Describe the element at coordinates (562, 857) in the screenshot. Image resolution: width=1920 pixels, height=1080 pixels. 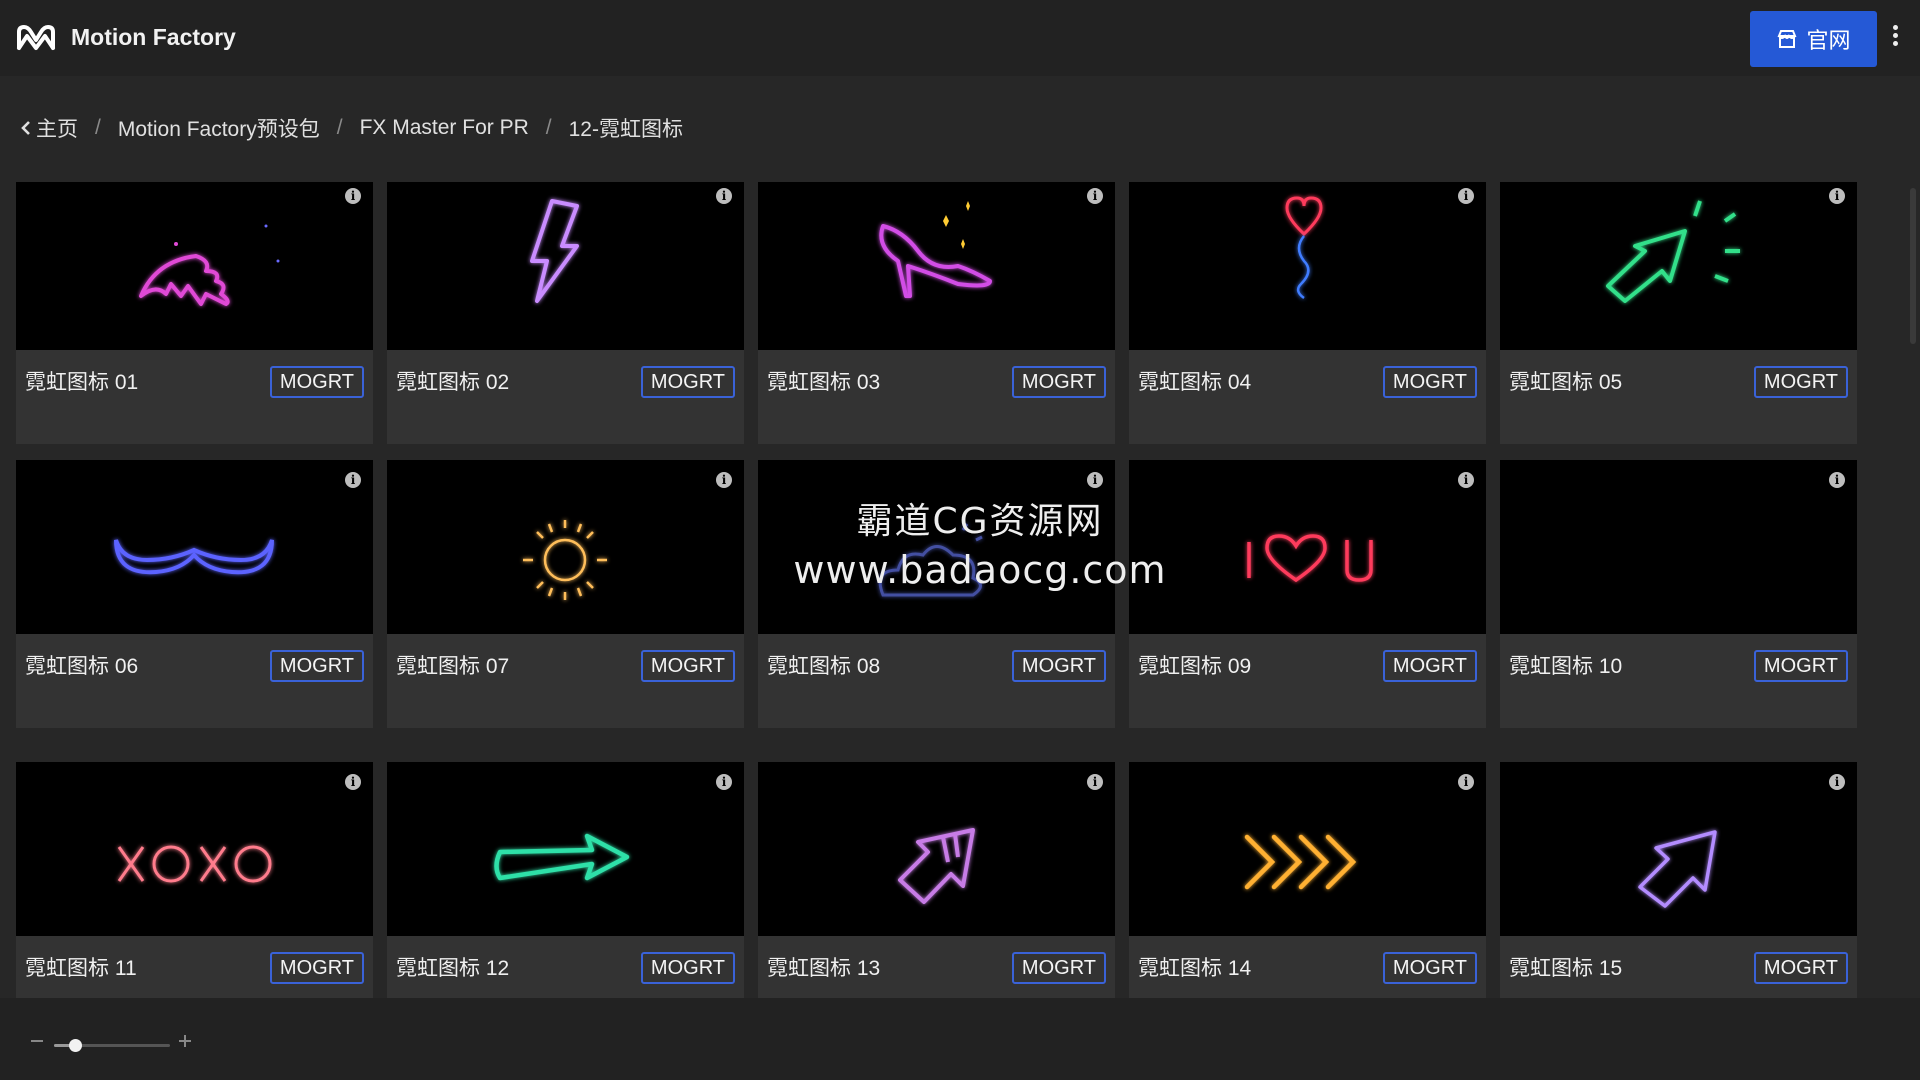
I see `neon-arrow-right-icon` at that location.